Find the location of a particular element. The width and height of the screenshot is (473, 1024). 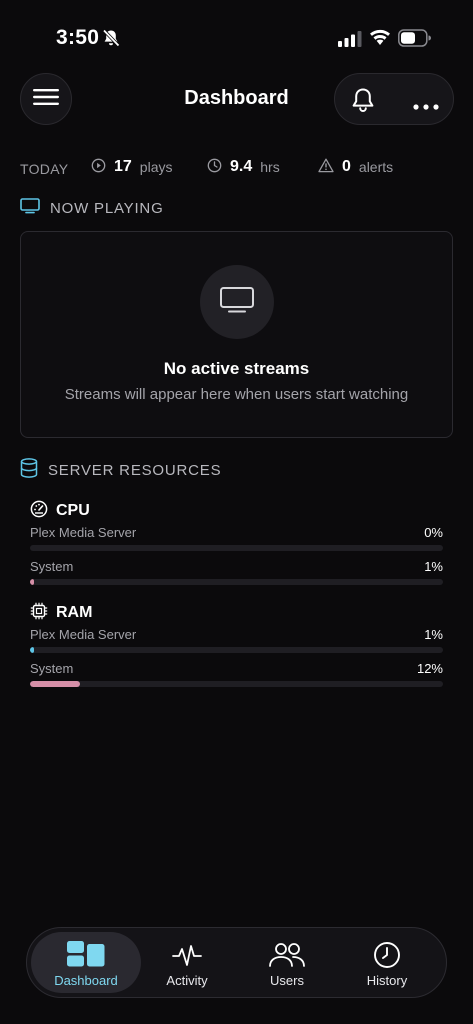

now-playing-header: NOW PLAYING is located at coordinates (92, 208).